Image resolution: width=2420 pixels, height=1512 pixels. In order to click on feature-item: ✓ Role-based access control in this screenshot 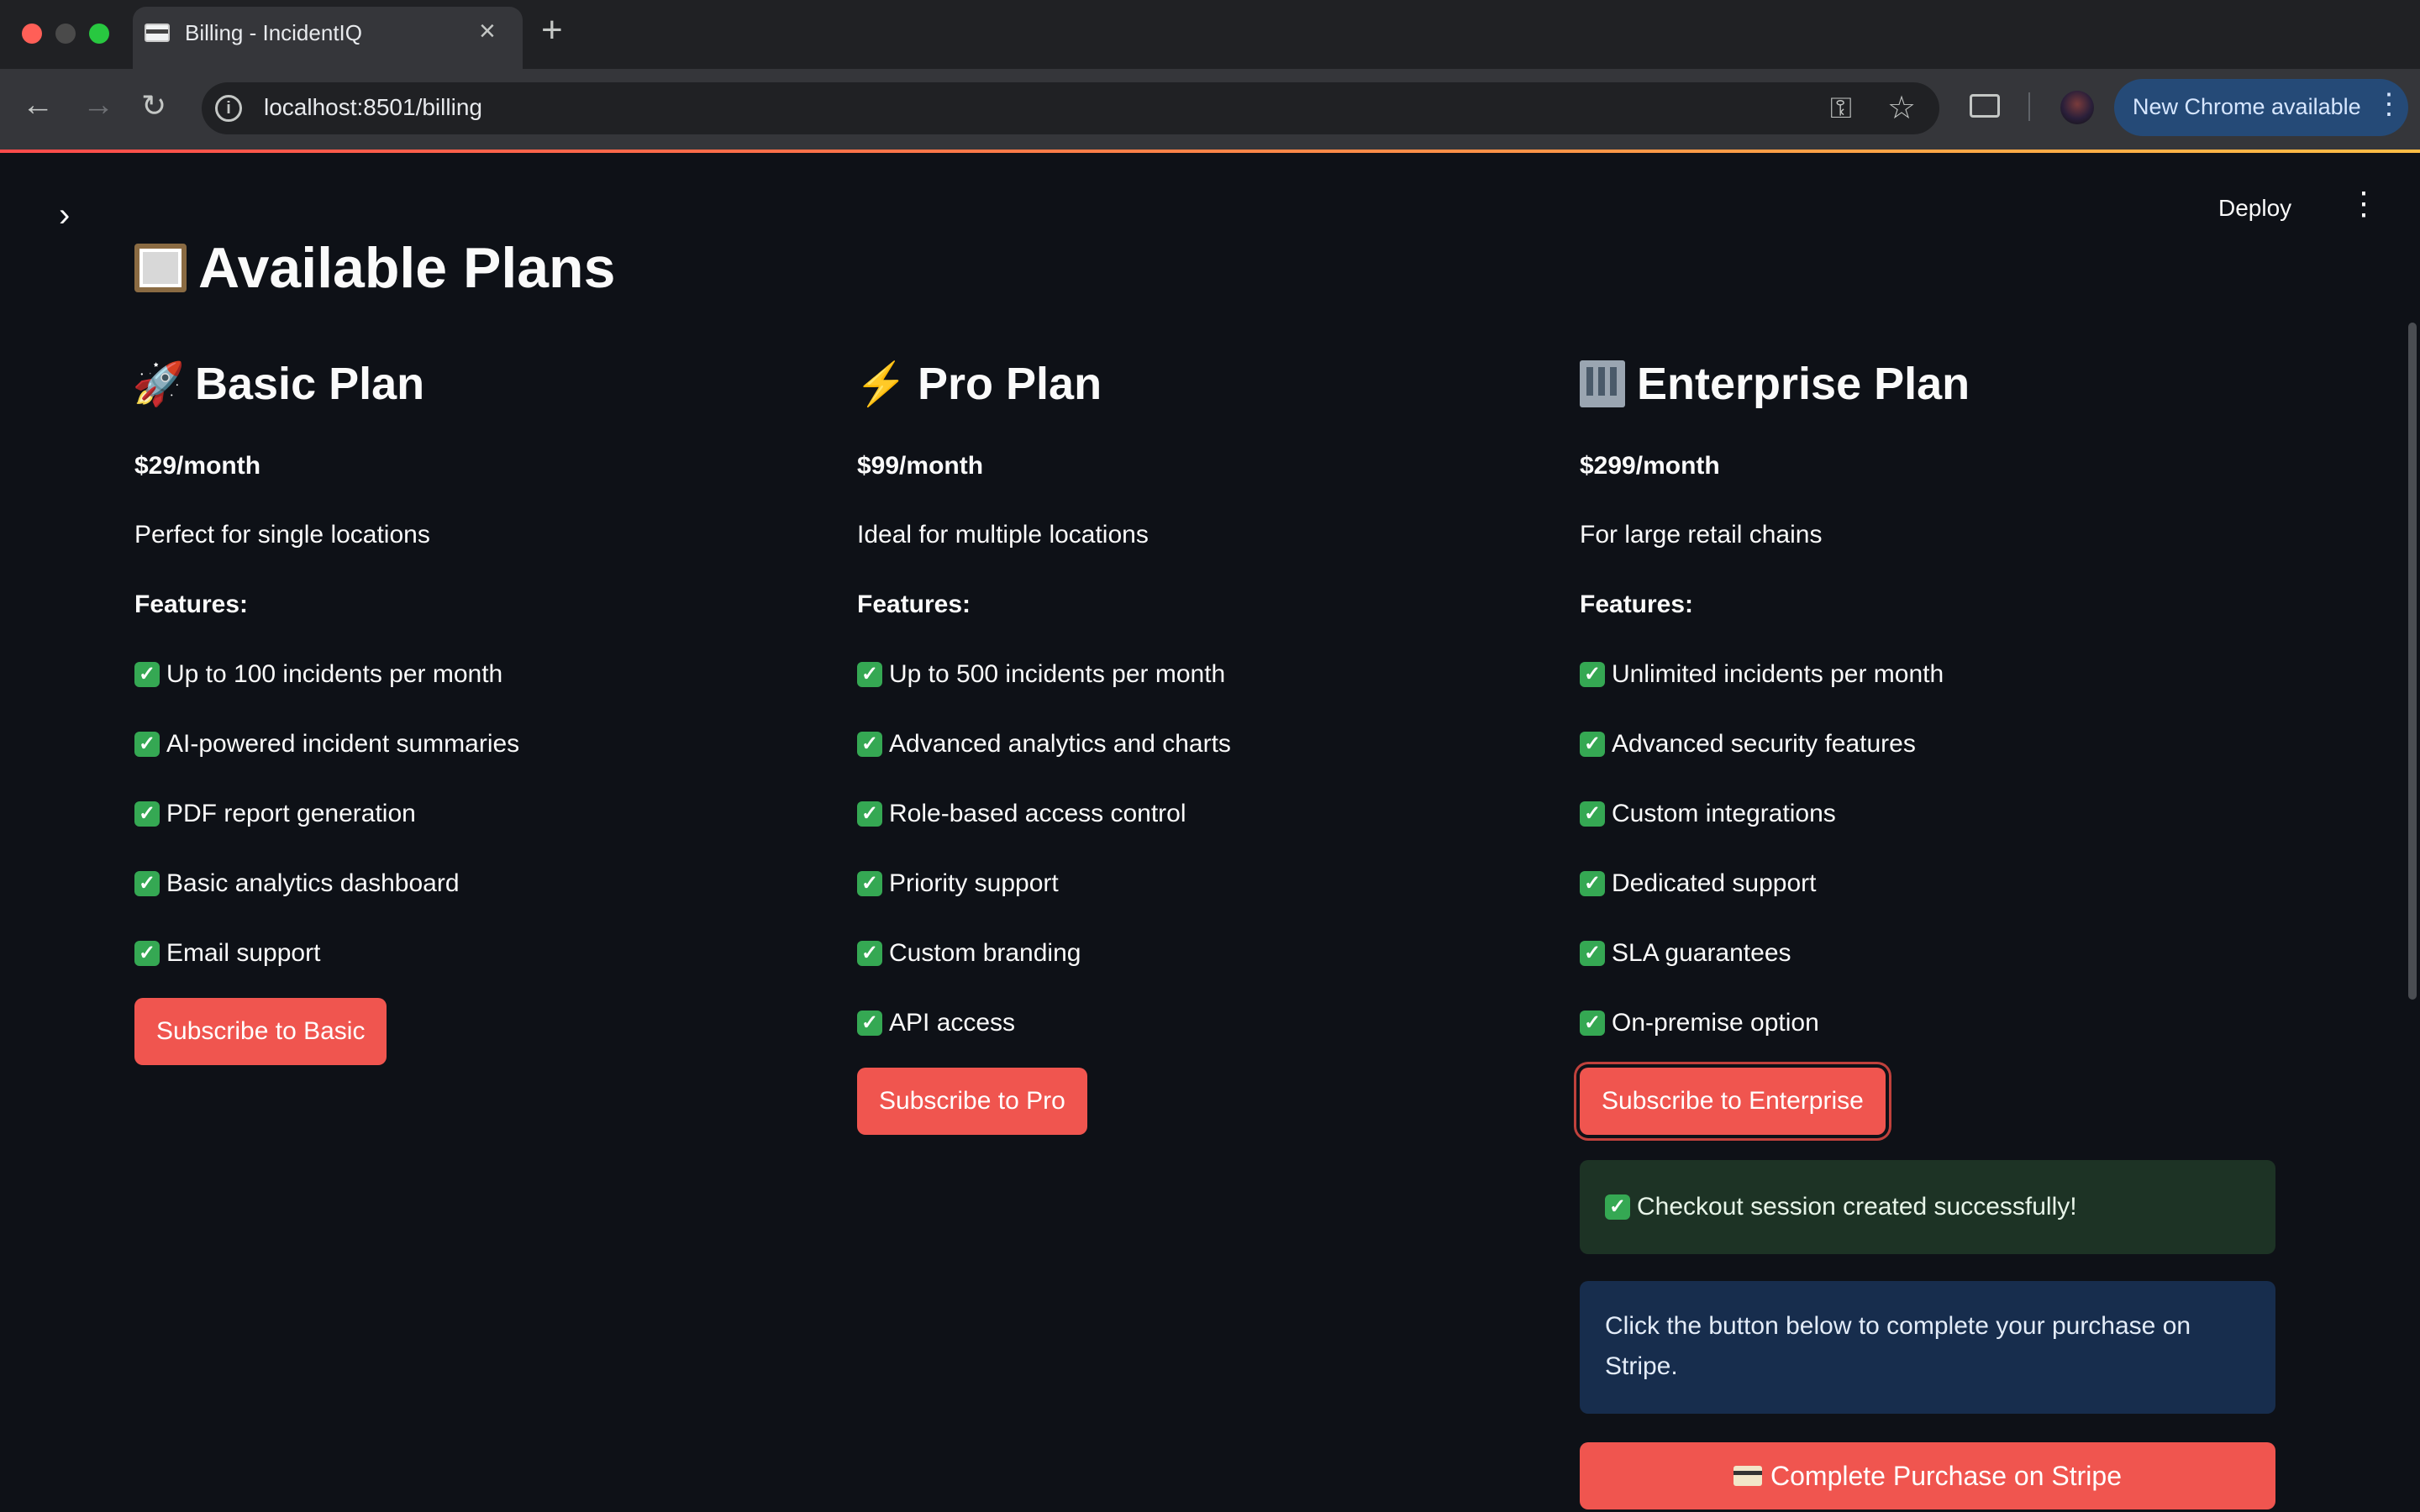, I will do `click(1210, 814)`.